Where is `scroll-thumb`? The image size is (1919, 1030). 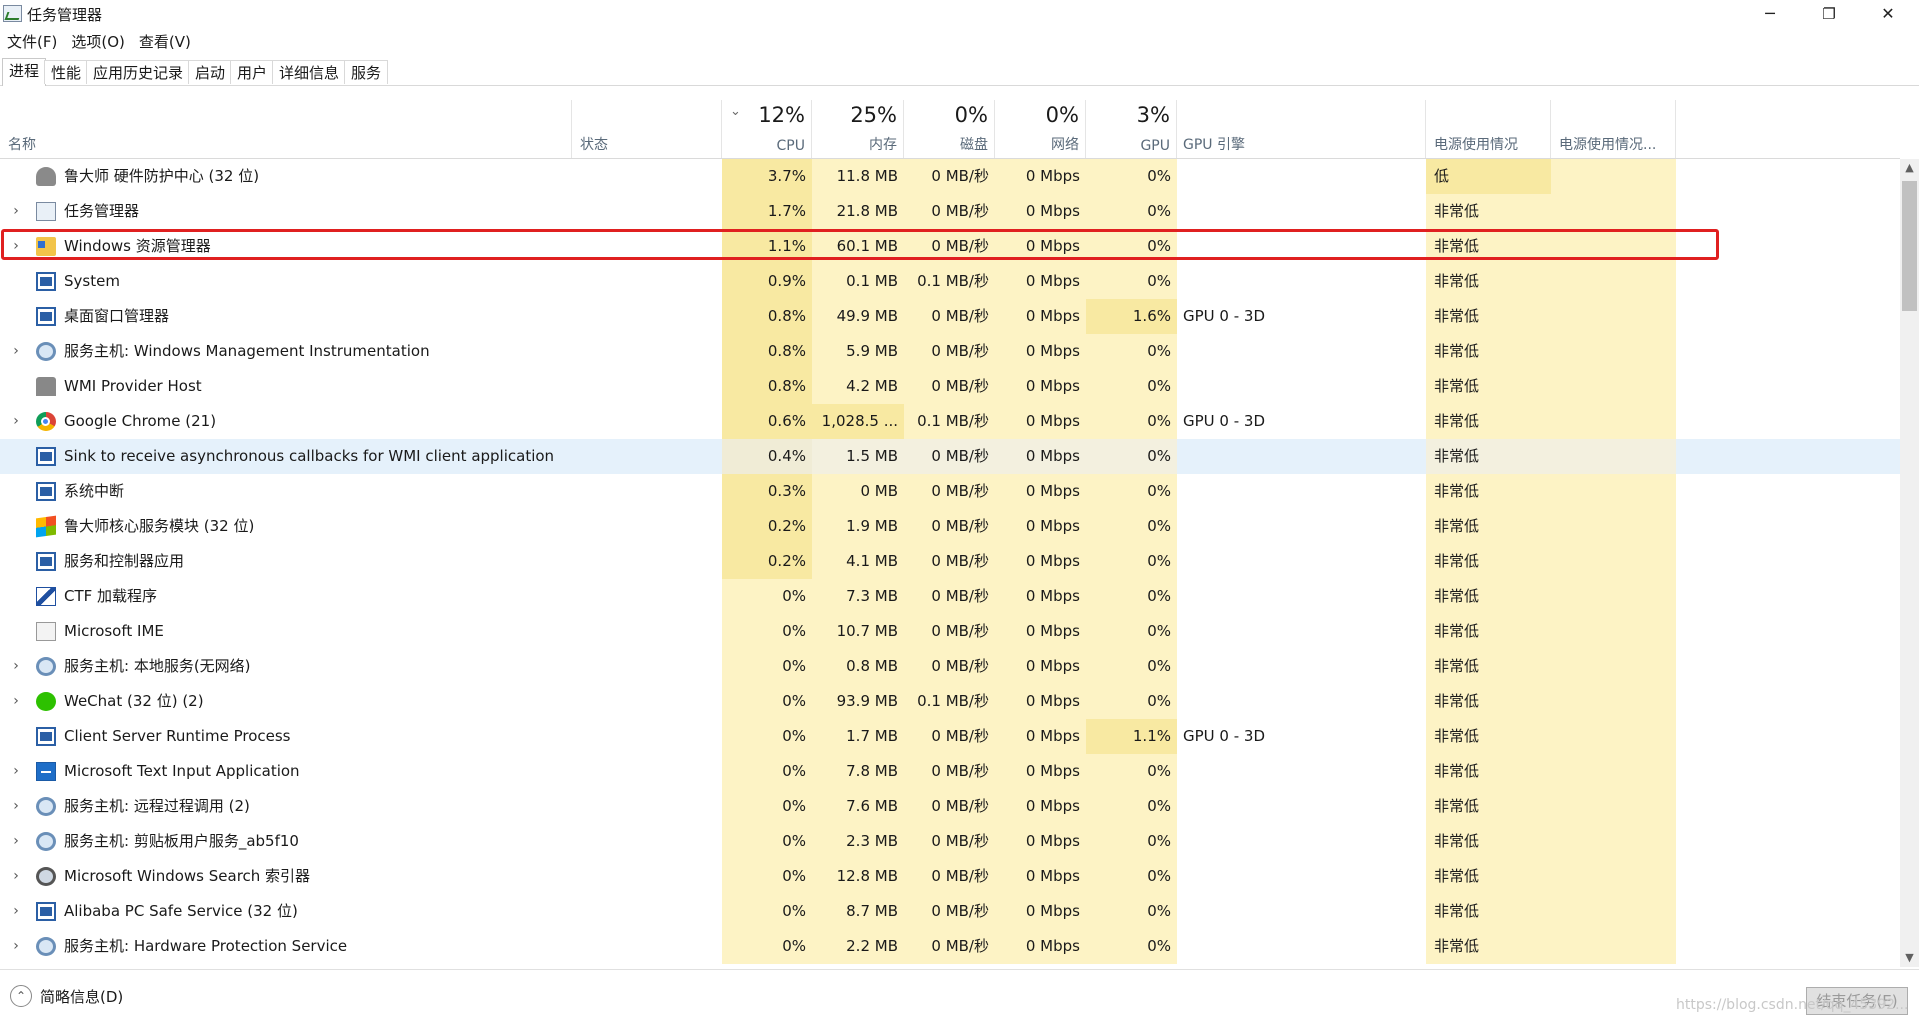
scroll-thumb is located at coordinates (1909, 246).